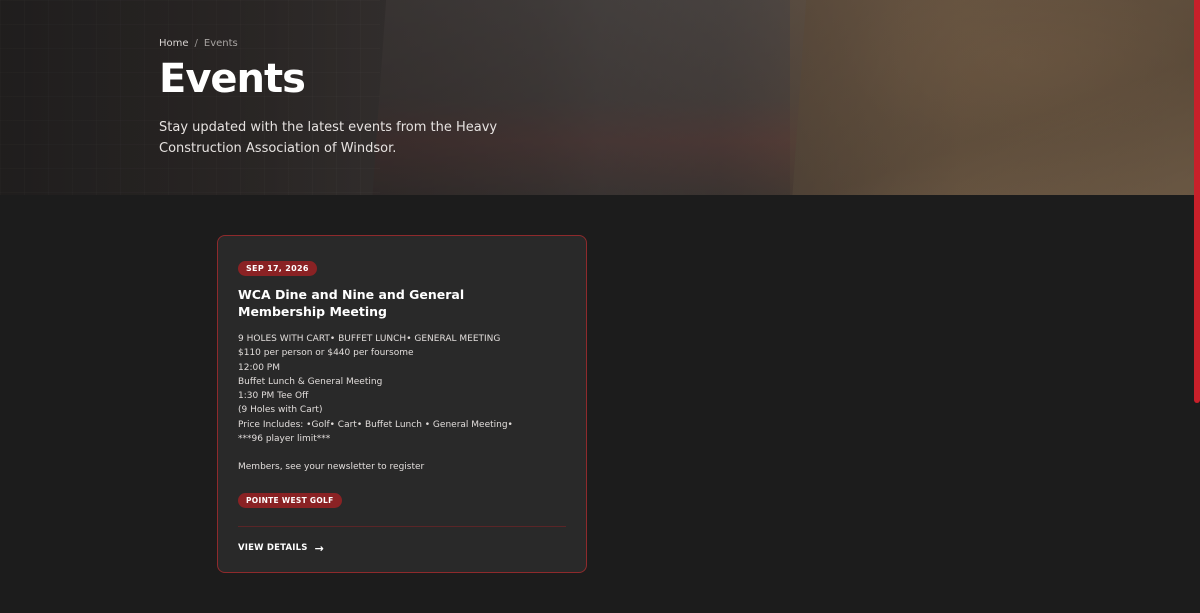  Describe the element at coordinates (402, 526) in the screenshot. I see `card-divider` at that location.